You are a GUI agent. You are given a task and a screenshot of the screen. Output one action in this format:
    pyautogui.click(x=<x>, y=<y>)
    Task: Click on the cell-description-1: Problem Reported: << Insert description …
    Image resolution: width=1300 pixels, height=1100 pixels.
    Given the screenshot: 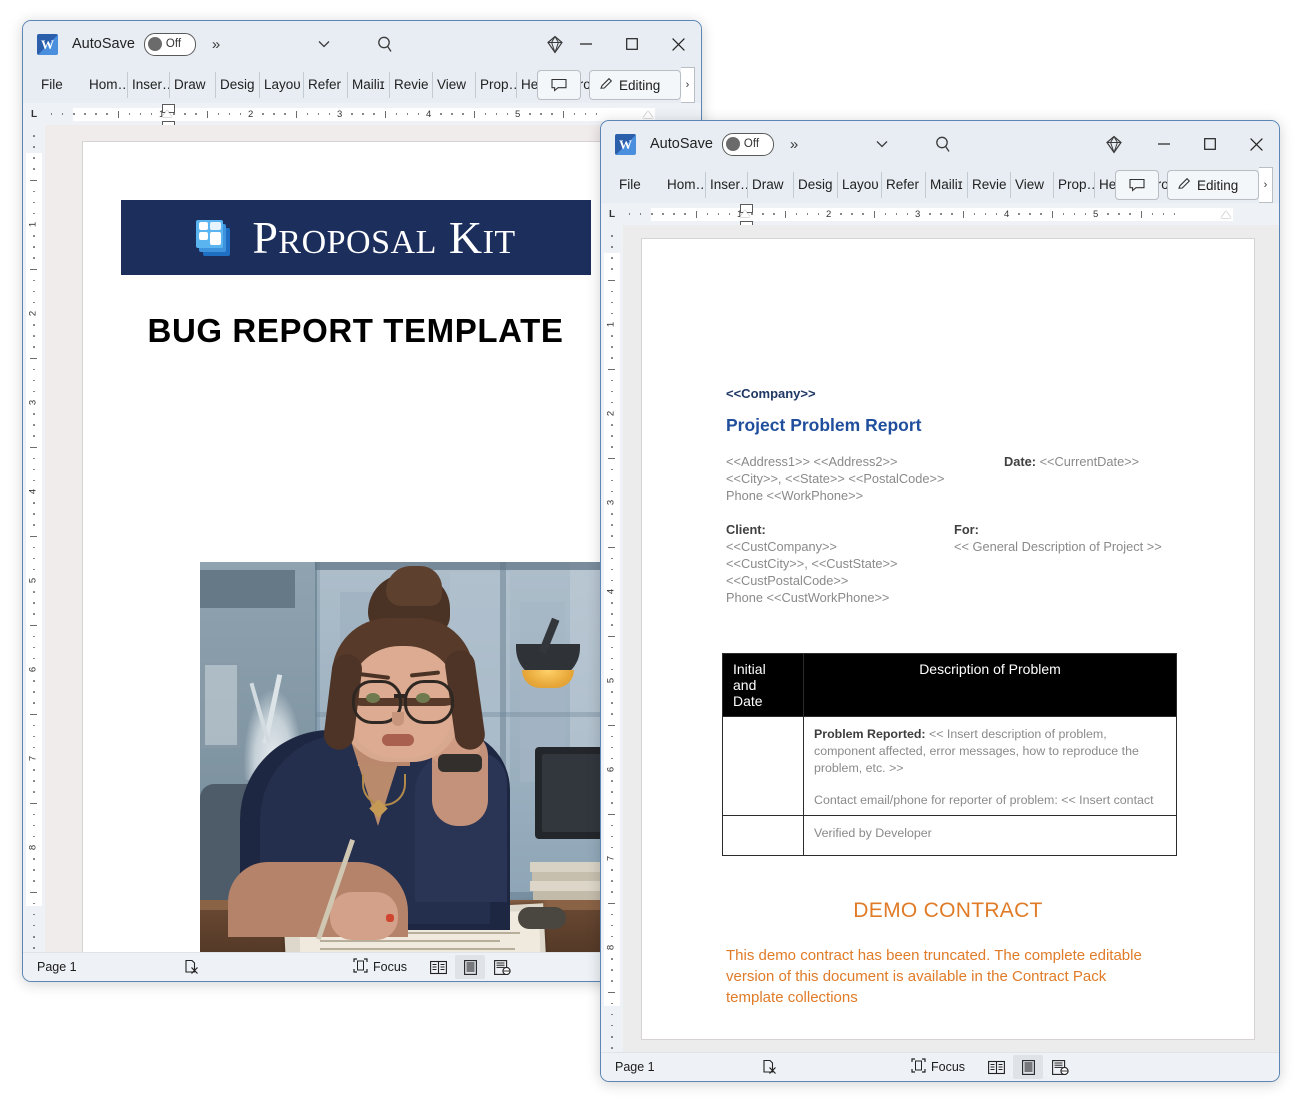 What is the action you would take?
    pyautogui.click(x=990, y=766)
    